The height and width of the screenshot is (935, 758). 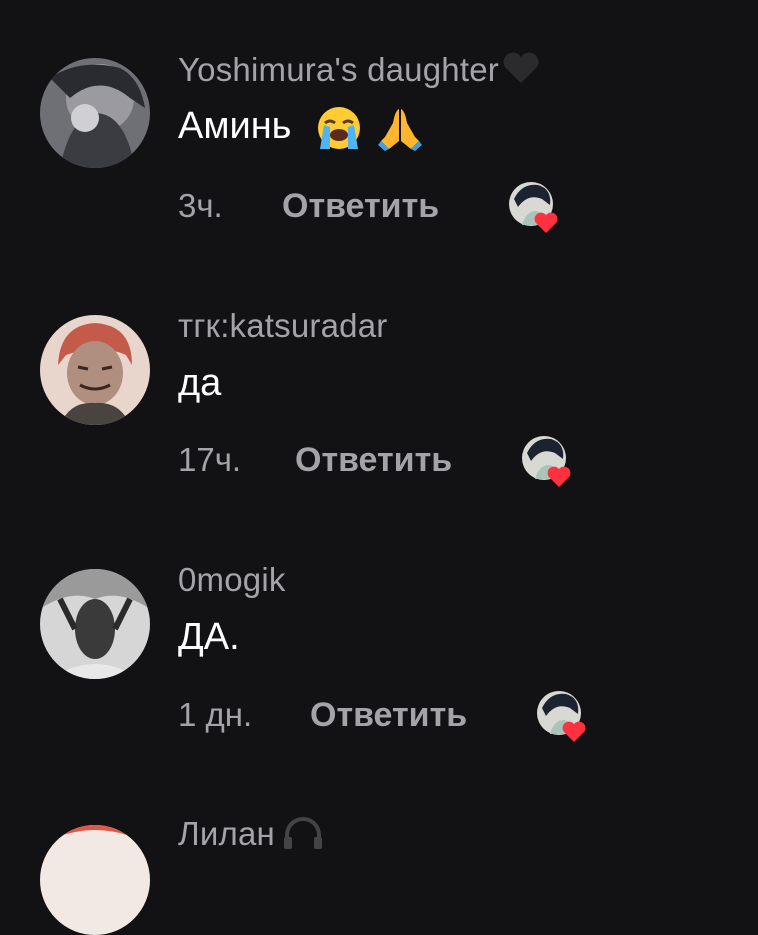 I want to click on comment-username: тгк:katsuradar, so click(x=282, y=326).